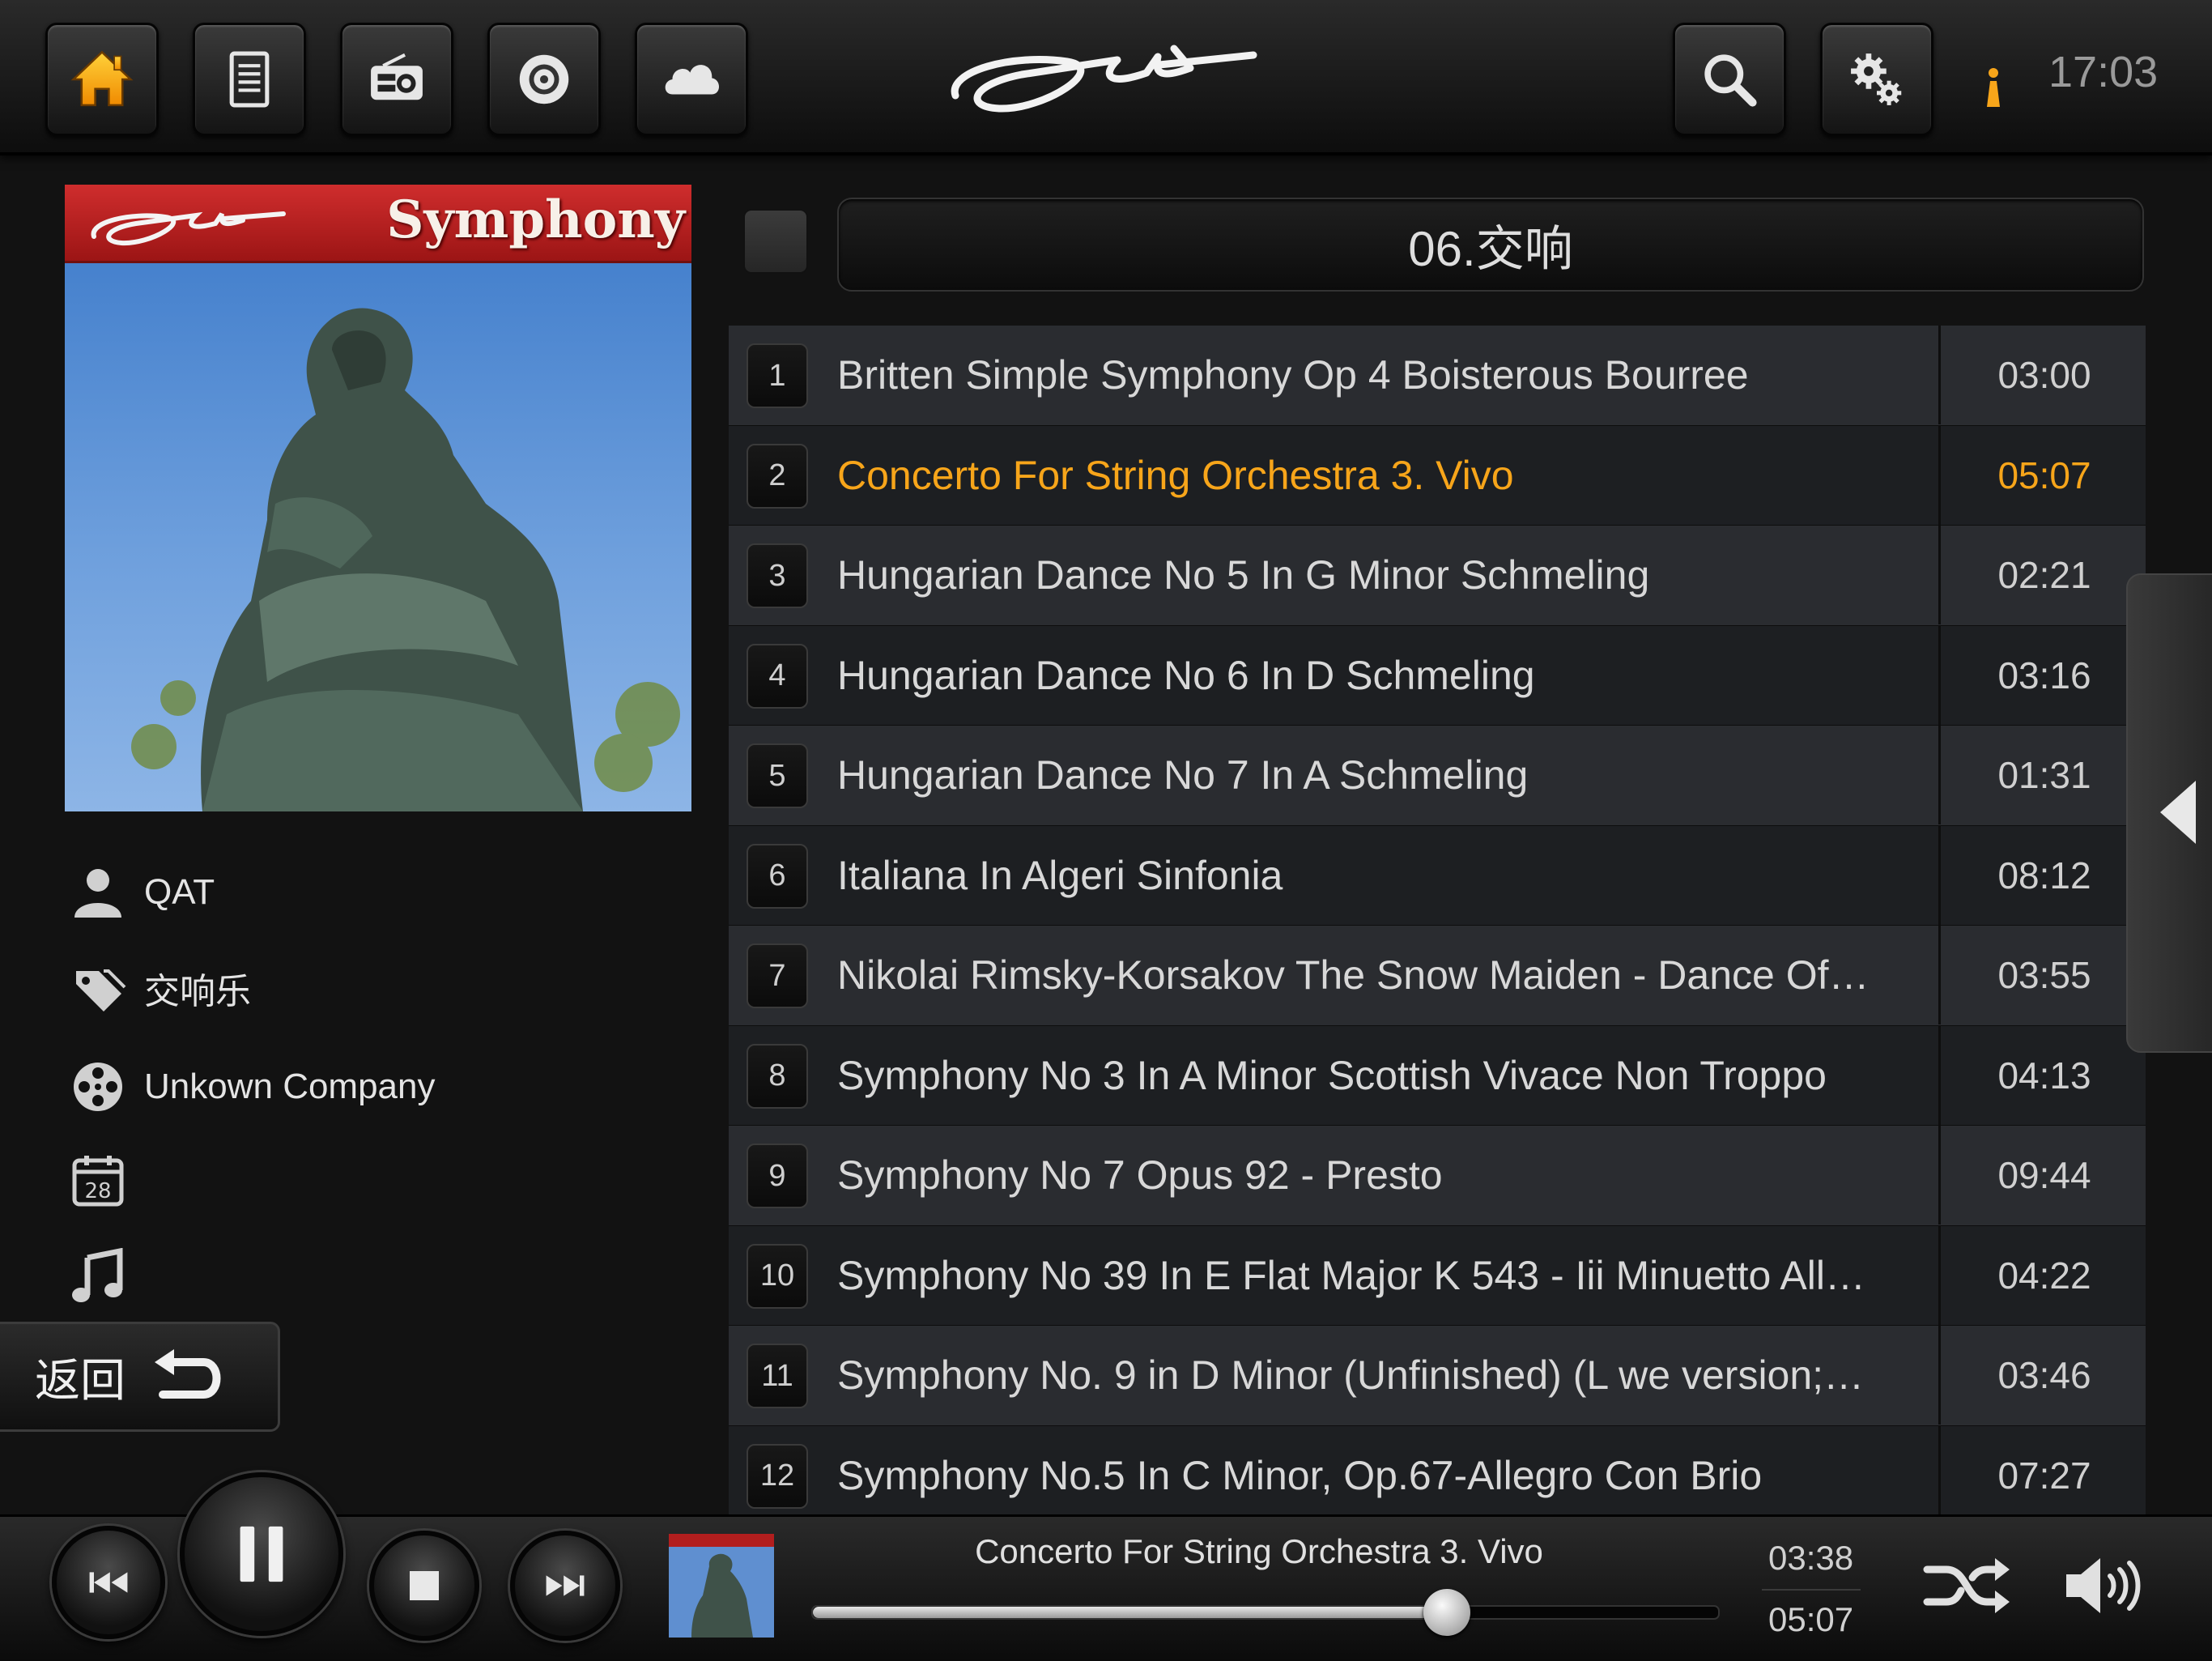 This screenshot has height=1661, width=2212. Describe the element at coordinates (2043, 1376) in the screenshot. I see `track-duration: 03:46` at that location.